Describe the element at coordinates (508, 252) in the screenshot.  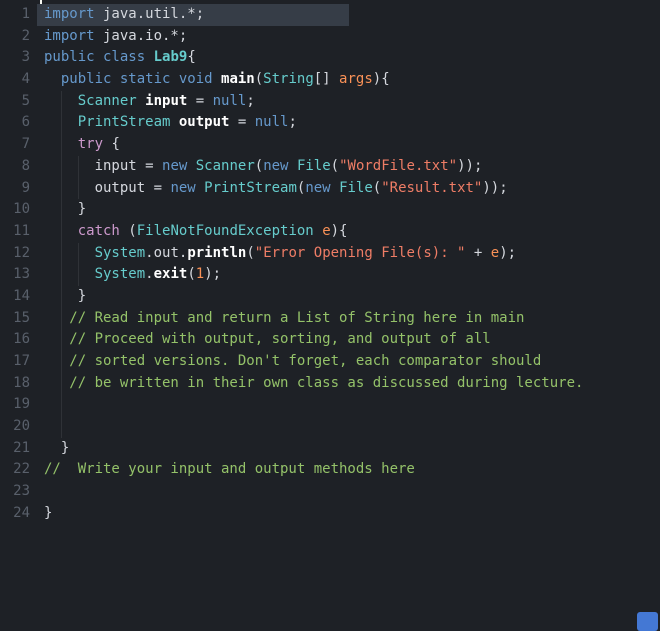
I see `code-text: );` at that location.